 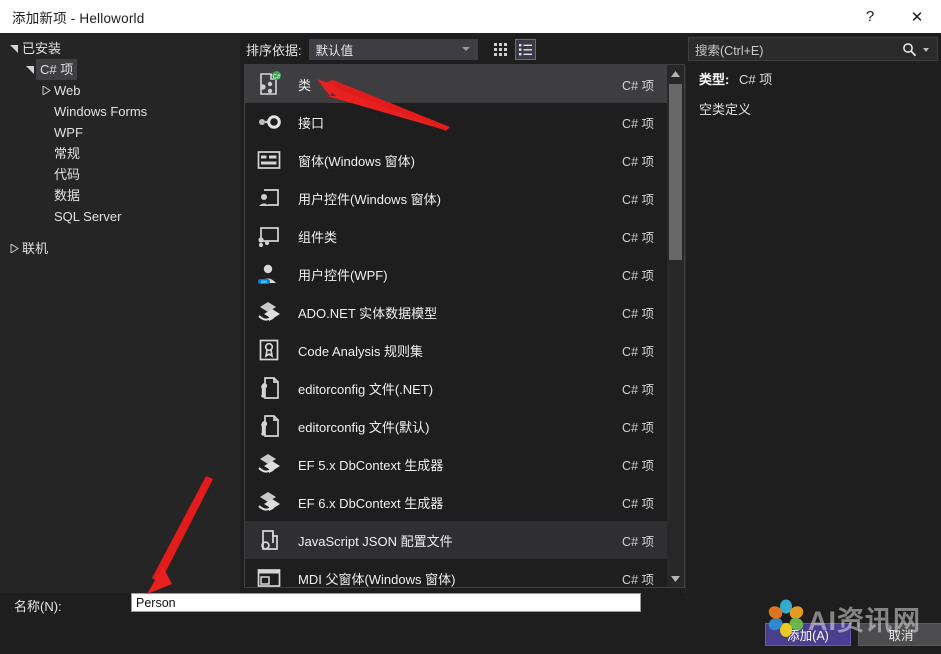 What do you see at coordinates (456, 274) in the screenshot?
I see `list-item: 用户控件(WPF) C# 项` at bounding box center [456, 274].